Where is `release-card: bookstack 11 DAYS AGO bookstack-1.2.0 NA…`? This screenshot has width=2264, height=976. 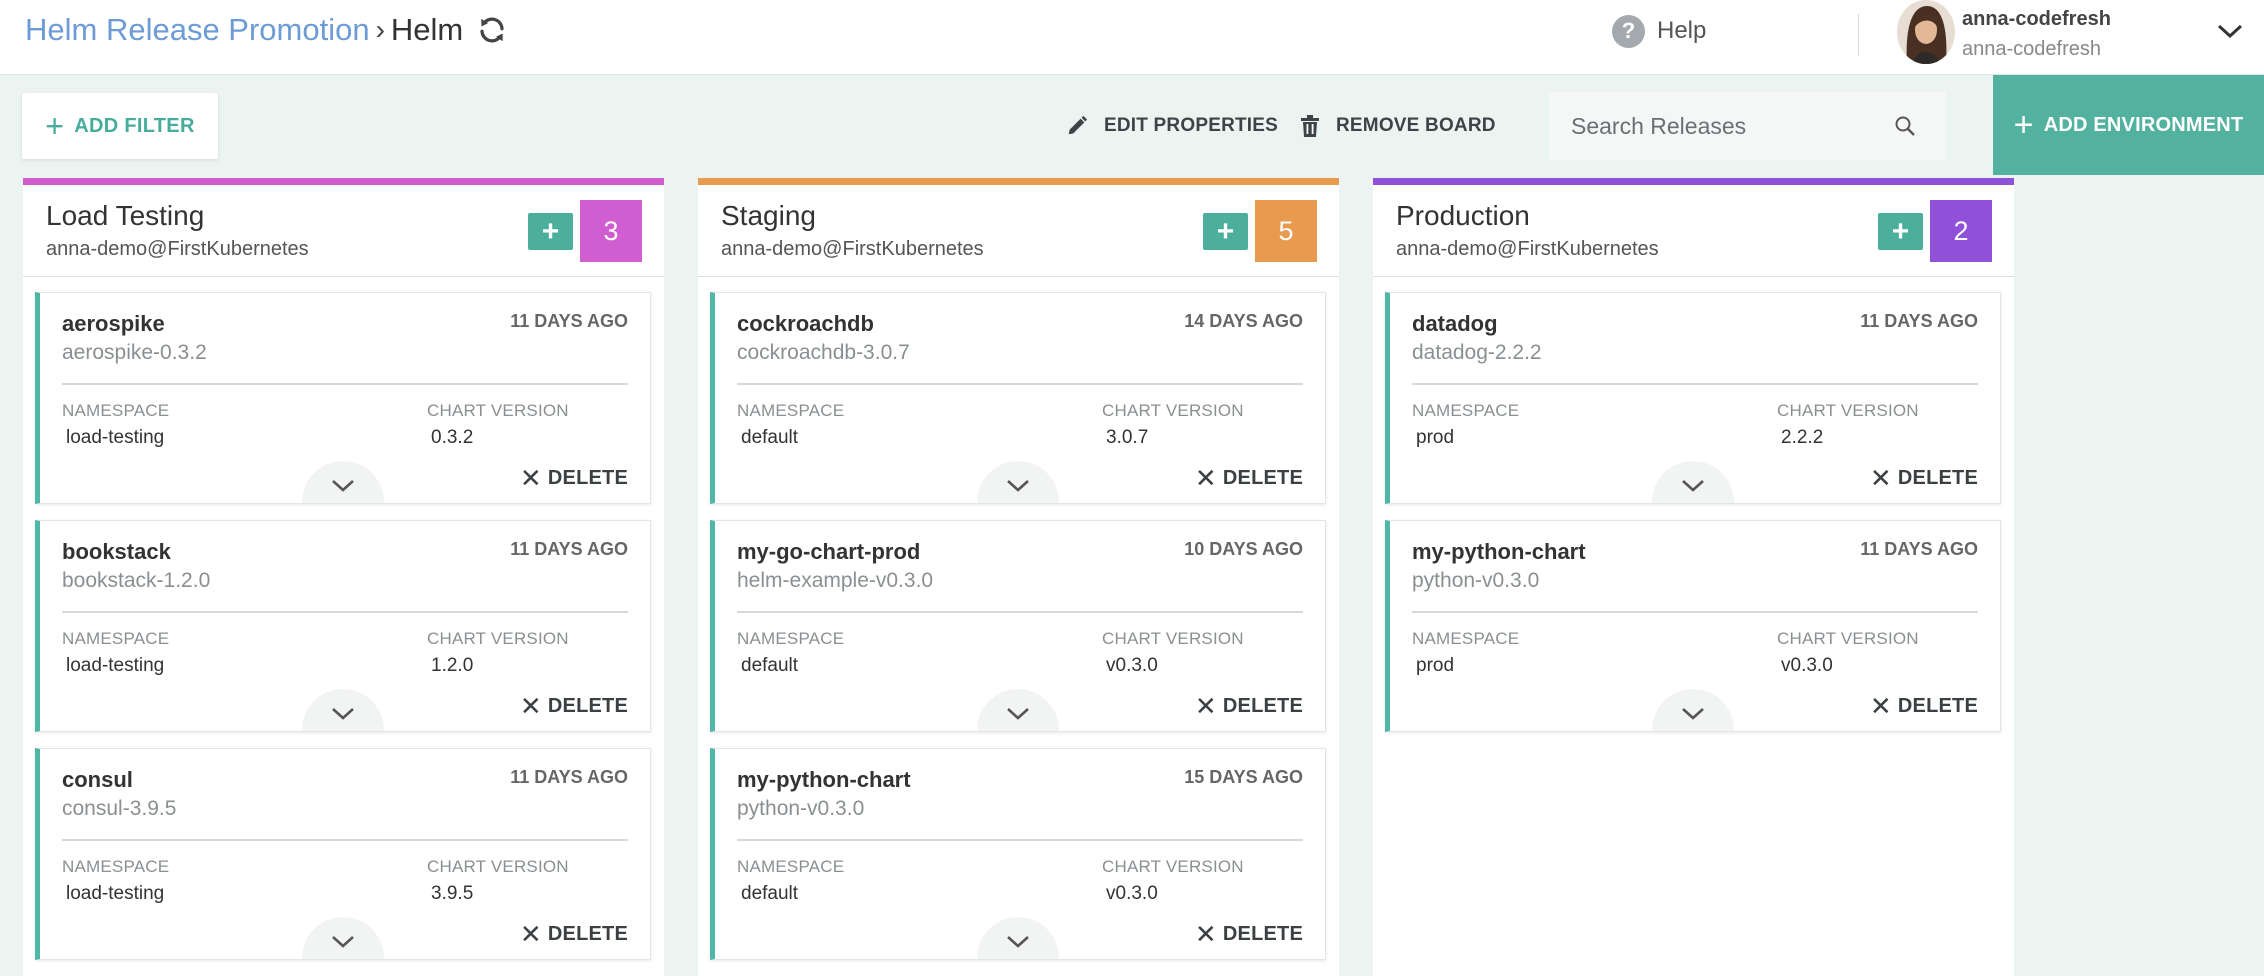 release-card: bookstack 11 DAYS AGO bookstack-1.2.0 NA… is located at coordinates (343, 626).